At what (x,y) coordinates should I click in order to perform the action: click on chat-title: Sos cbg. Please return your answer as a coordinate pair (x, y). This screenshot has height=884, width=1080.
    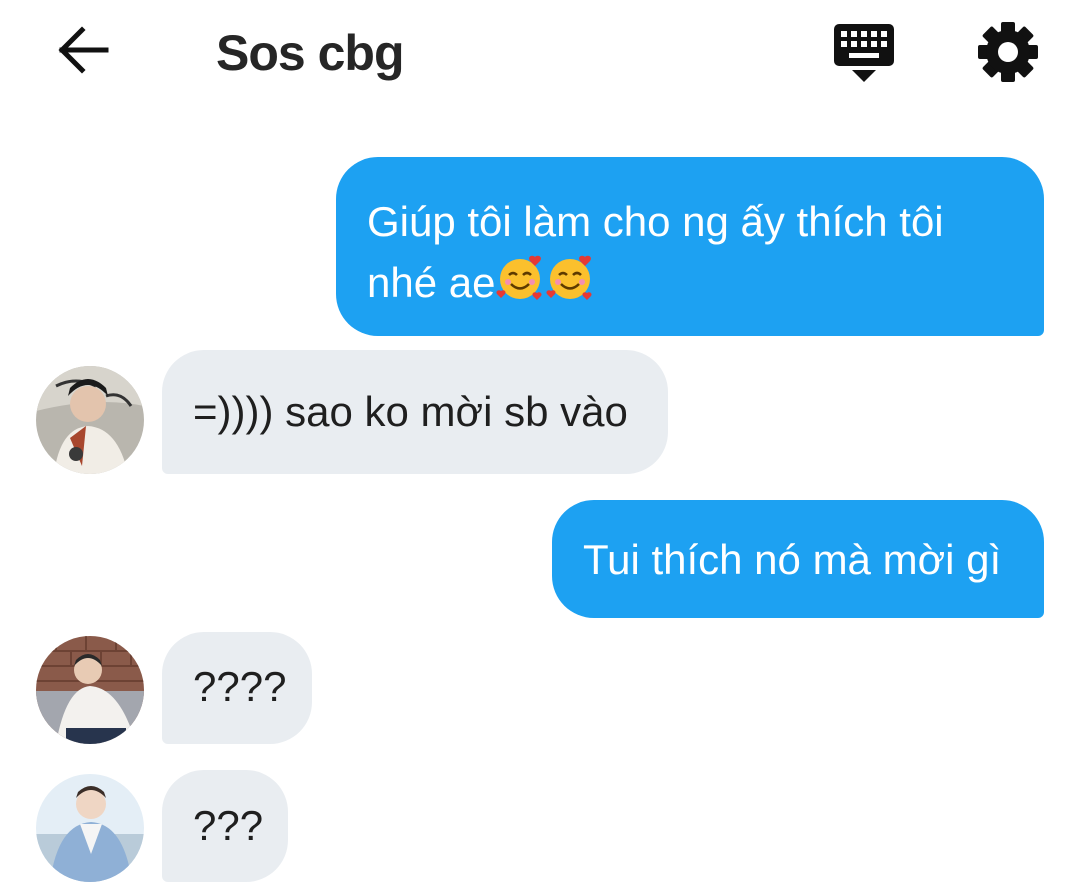
    Looking at the image, I should click on (310, 53).